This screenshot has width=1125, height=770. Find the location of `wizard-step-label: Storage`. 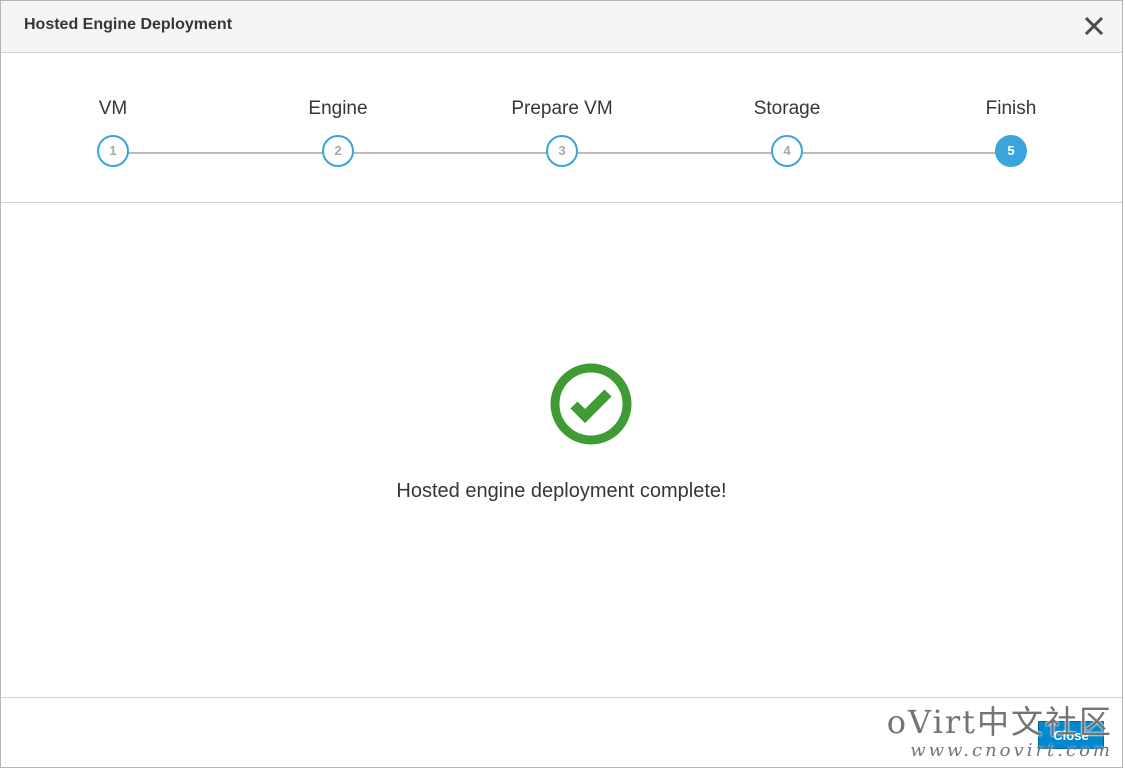

wizard-step-label: Storage is located at coordinates (787, 108).